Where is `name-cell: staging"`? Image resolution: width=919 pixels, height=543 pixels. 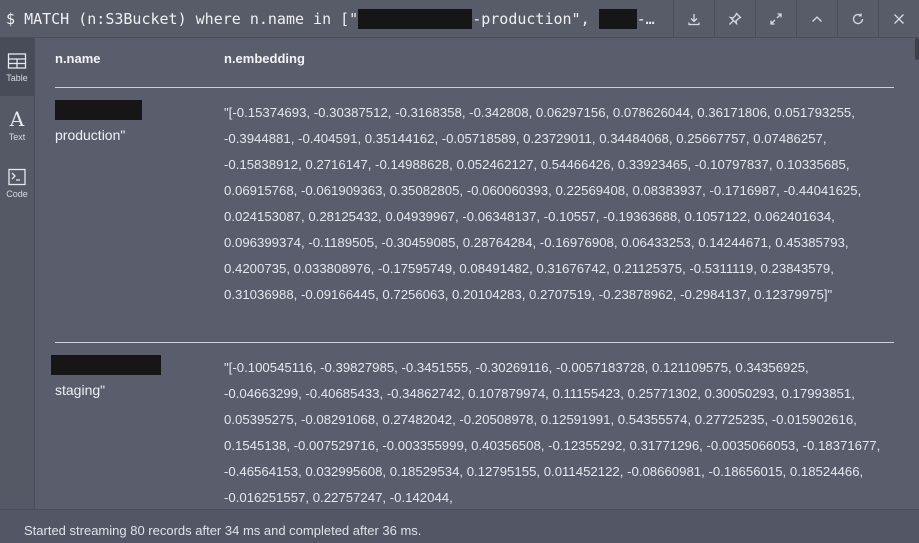
name-cell: staging" is located at coordinates (131, 376).